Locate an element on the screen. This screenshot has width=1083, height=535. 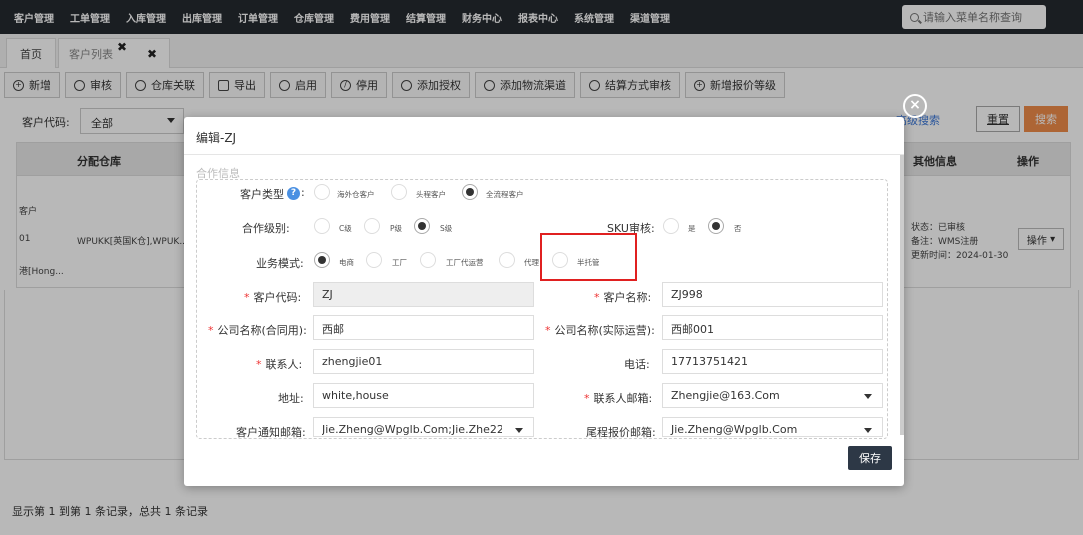
radio-mode-factory-ops-label: 工厂代运营 is located at coordinates (465, 262).